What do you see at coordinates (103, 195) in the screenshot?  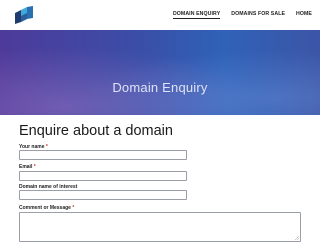 I see `domain-input` at bounding box center [103, 195].